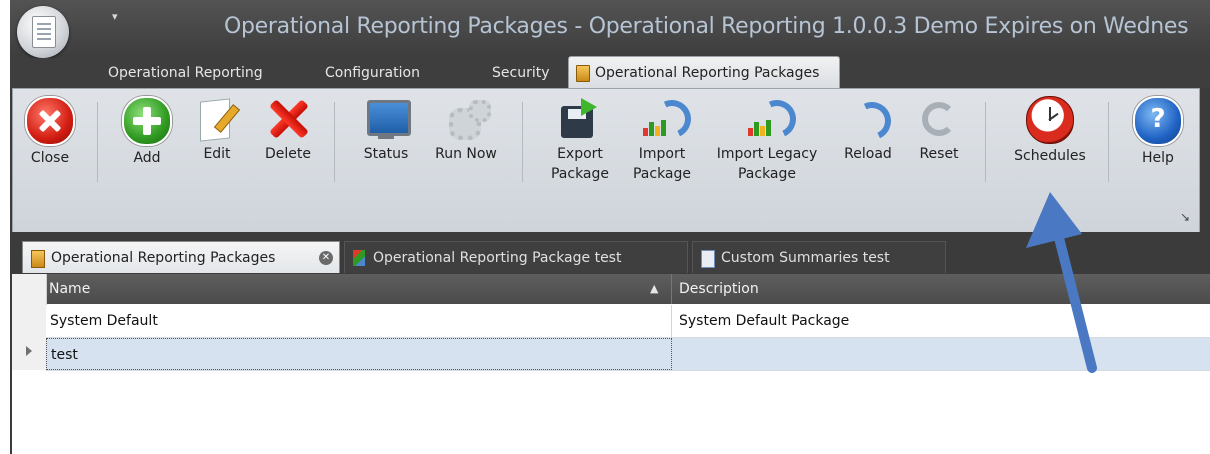 This screenshot has height=454, width=1210. I want to click on quick-access-toolbar-dropdown: ▾, so click(115, 16).